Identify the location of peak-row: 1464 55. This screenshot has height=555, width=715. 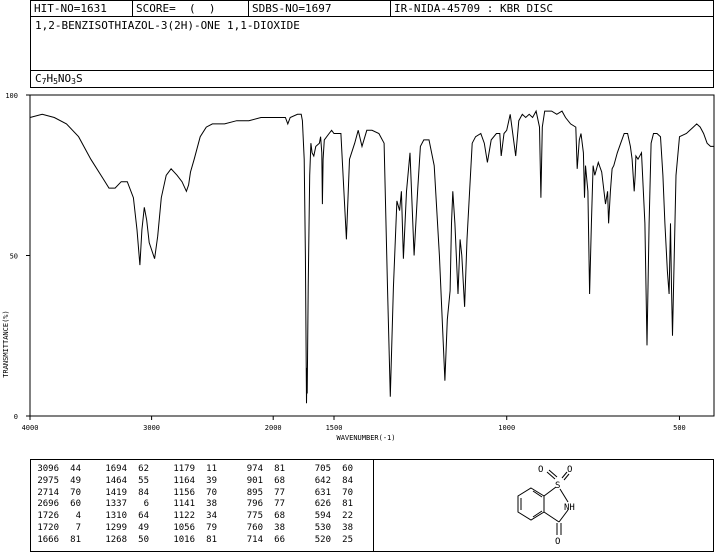
(125, 482).